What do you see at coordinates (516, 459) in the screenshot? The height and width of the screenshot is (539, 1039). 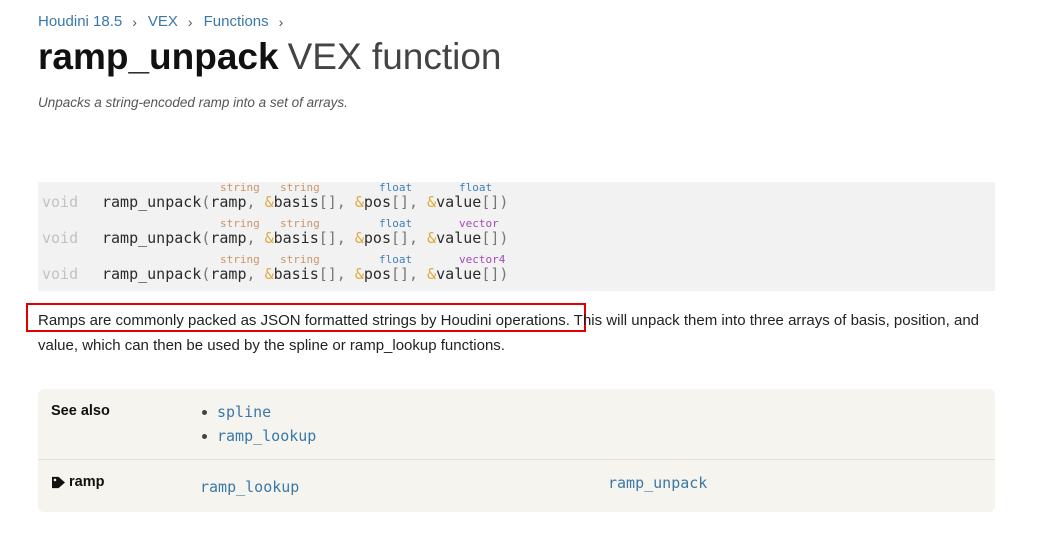 I see `divider` at bounding box center [516, 459].